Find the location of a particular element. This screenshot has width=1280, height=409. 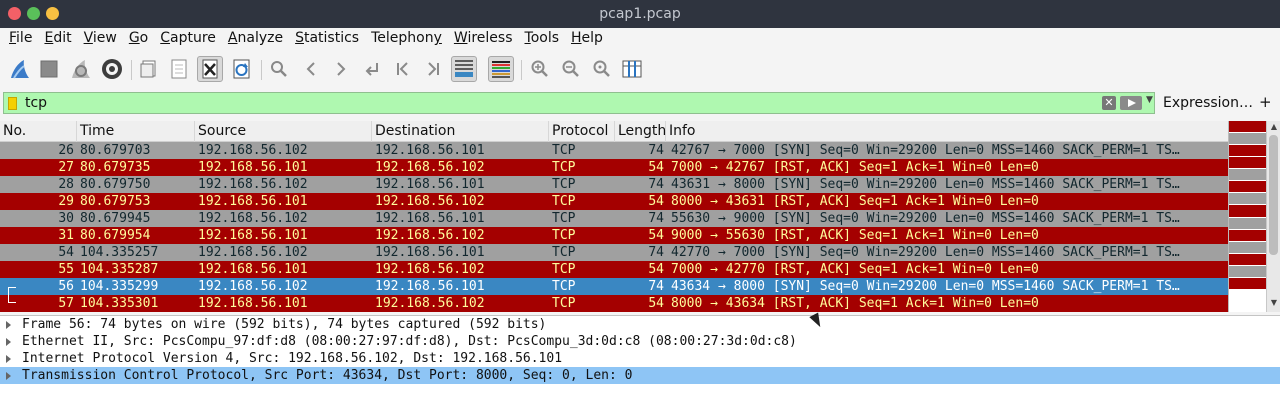

menu-analyze: Analyze is located at coordinates (255, 39).